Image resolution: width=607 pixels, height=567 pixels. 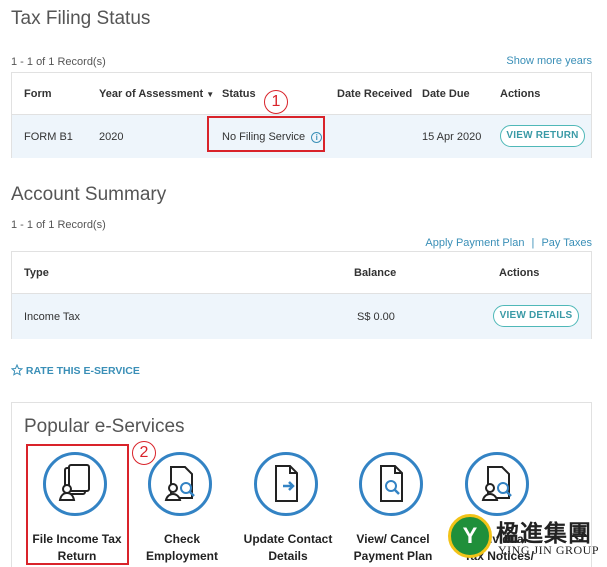 I want to click on row-date-due: 15 Apr 2020, so click(x=452, y=137).